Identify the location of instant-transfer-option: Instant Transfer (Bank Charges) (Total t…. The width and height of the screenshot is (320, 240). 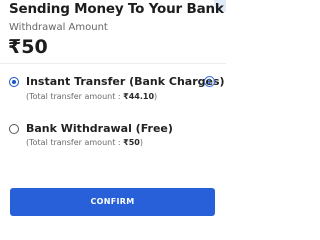
(113, 90).